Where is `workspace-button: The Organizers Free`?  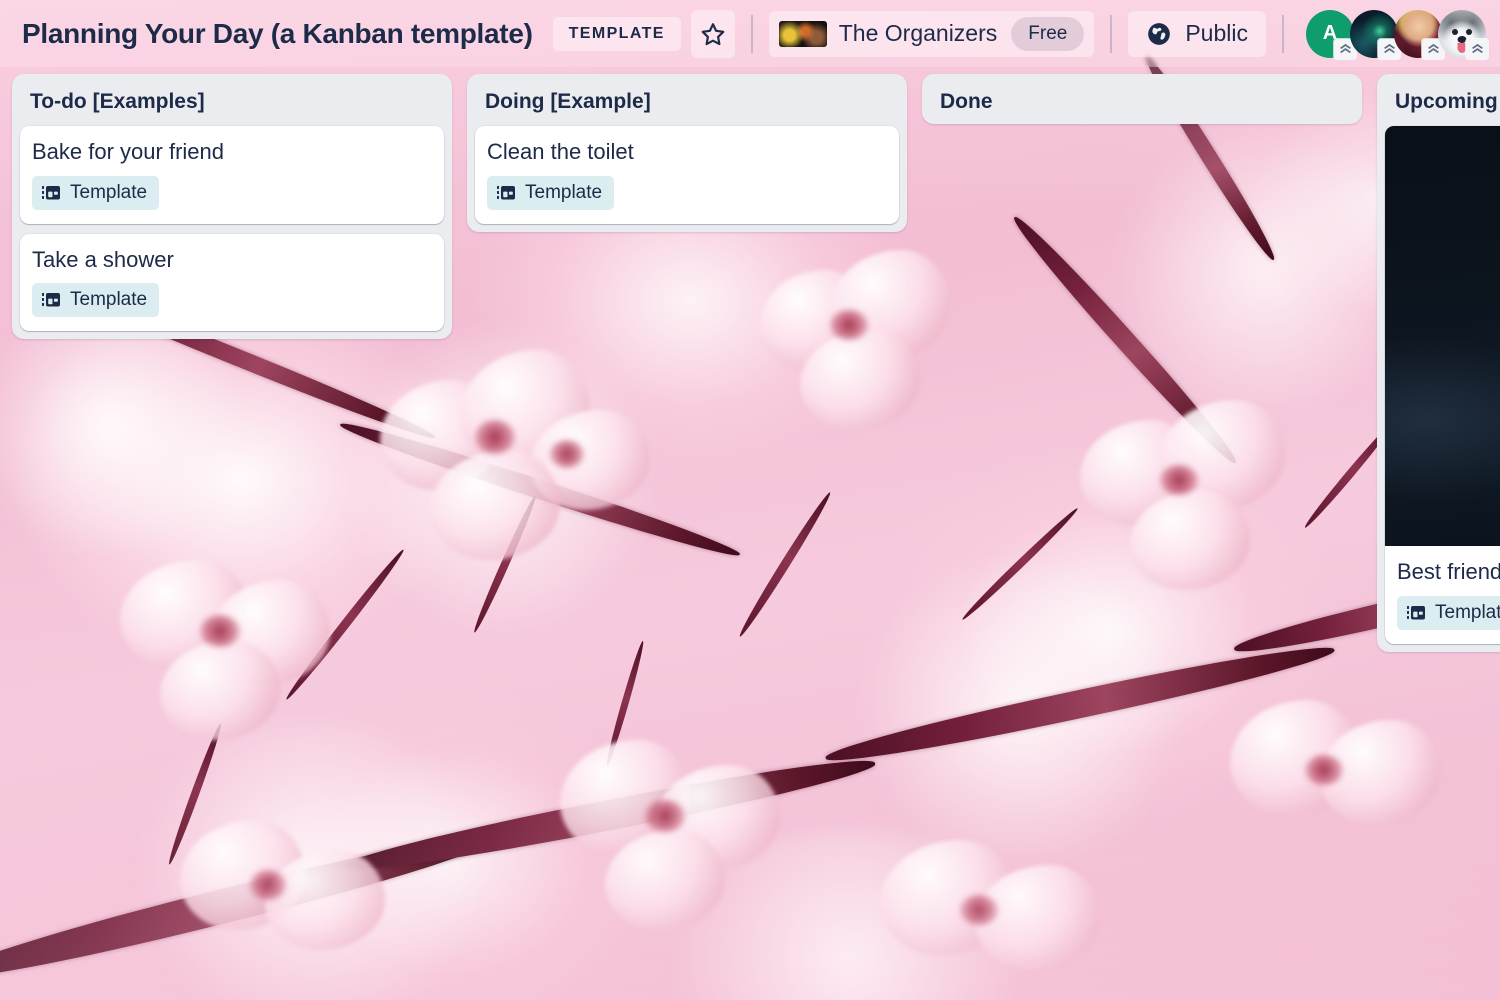
workspace-button: The Organizers Free is located at coordinates (931, 33).